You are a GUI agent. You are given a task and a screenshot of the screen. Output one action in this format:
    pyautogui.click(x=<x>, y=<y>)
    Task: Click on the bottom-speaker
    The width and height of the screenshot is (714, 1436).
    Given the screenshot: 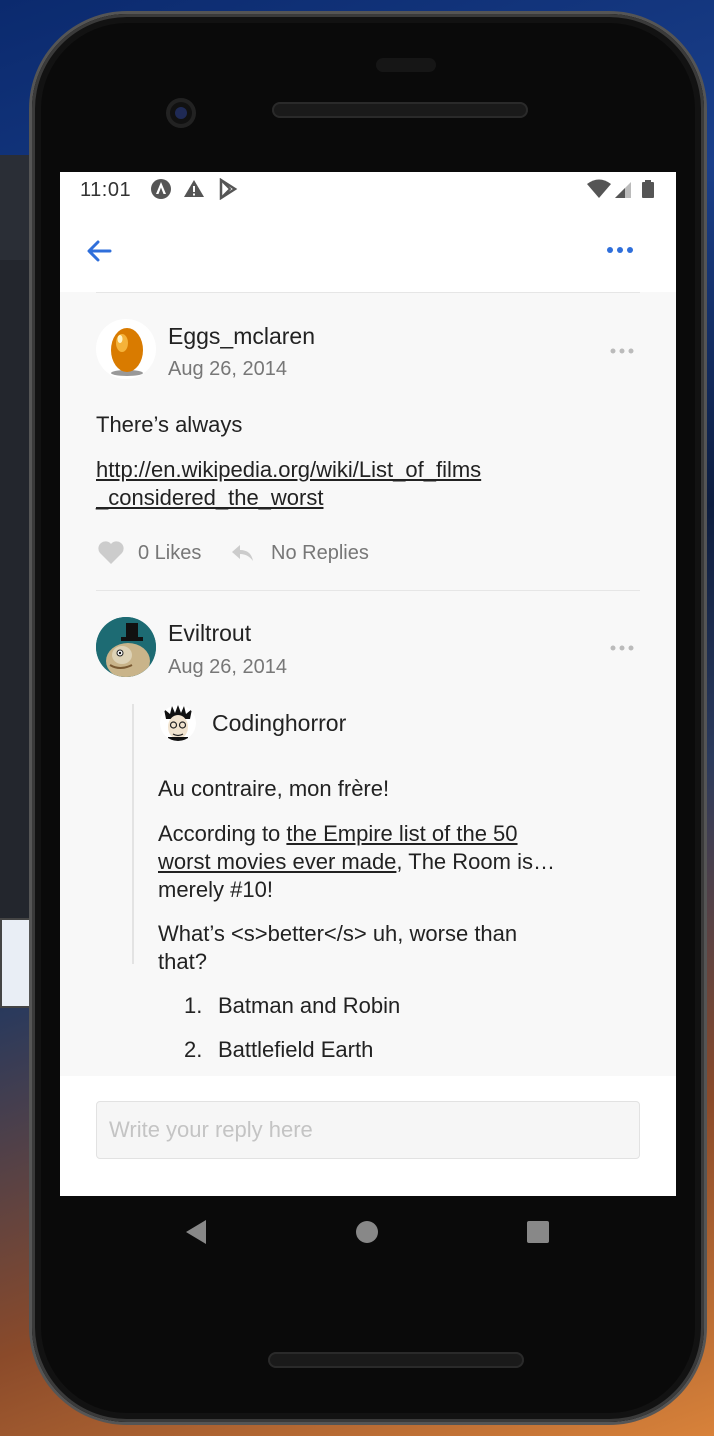 What is the action you would take?
    pyautogui.click(x=396, y=1360)
    